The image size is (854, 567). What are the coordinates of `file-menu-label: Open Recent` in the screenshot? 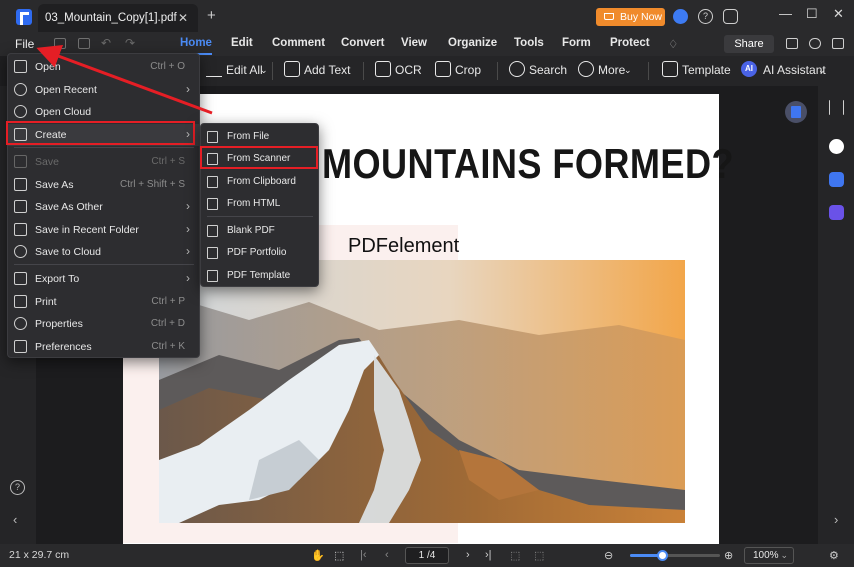 It's located at (66, 90).